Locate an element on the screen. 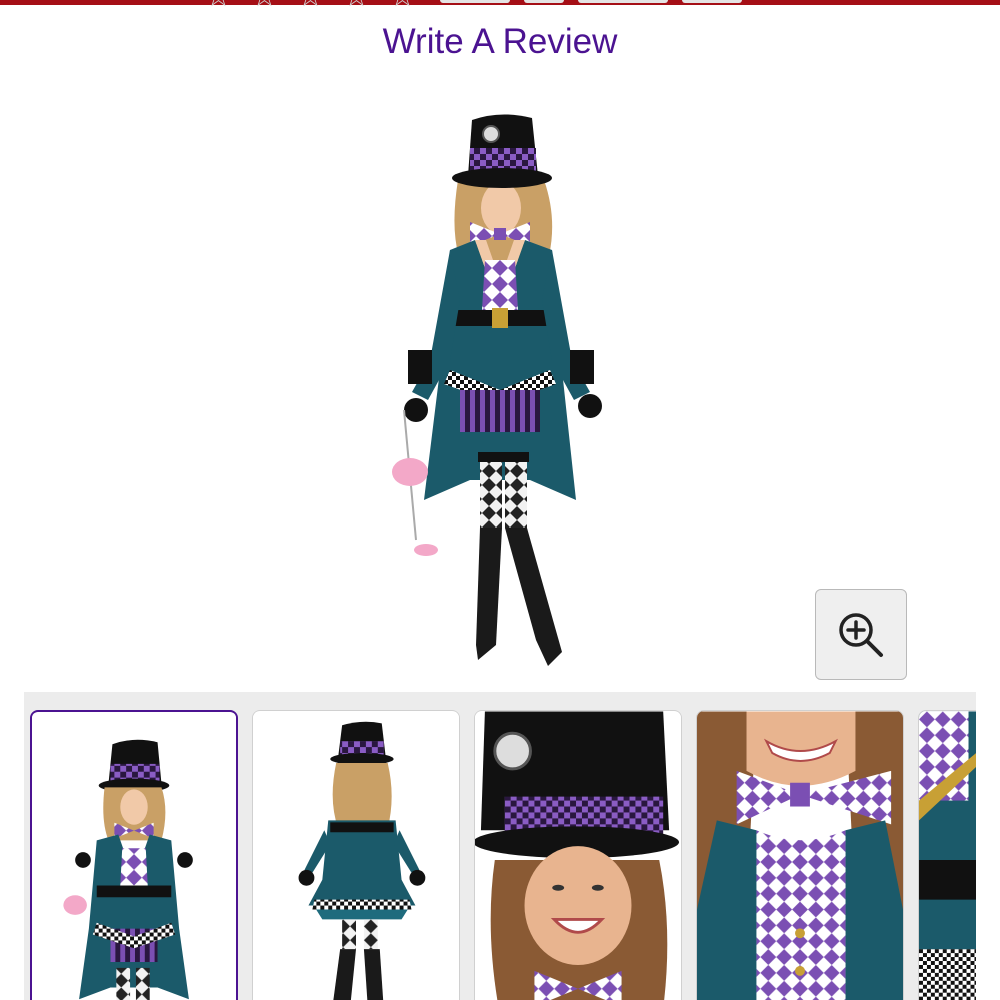 The width and height of the screenshot is (1000, 1000). rating-stars: ☆ ☆ ☆ ☆ ☆ is located at coordinates (313, 6).